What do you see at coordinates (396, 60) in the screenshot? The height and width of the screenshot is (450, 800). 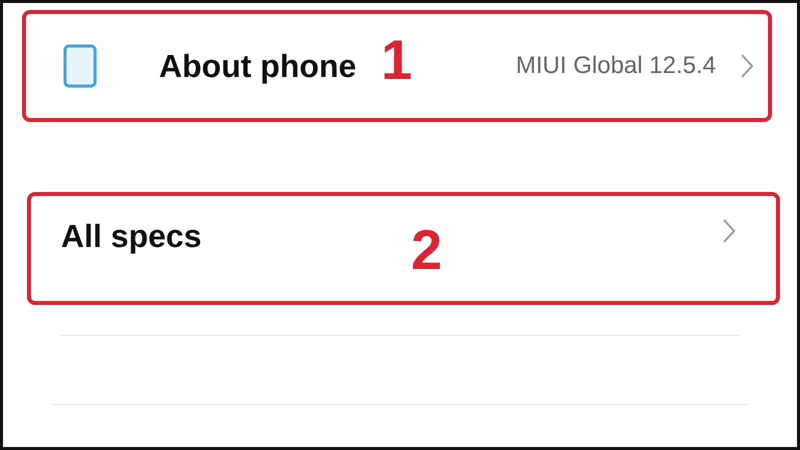 I see `step-number: 1` at bounding box center [396, 60].